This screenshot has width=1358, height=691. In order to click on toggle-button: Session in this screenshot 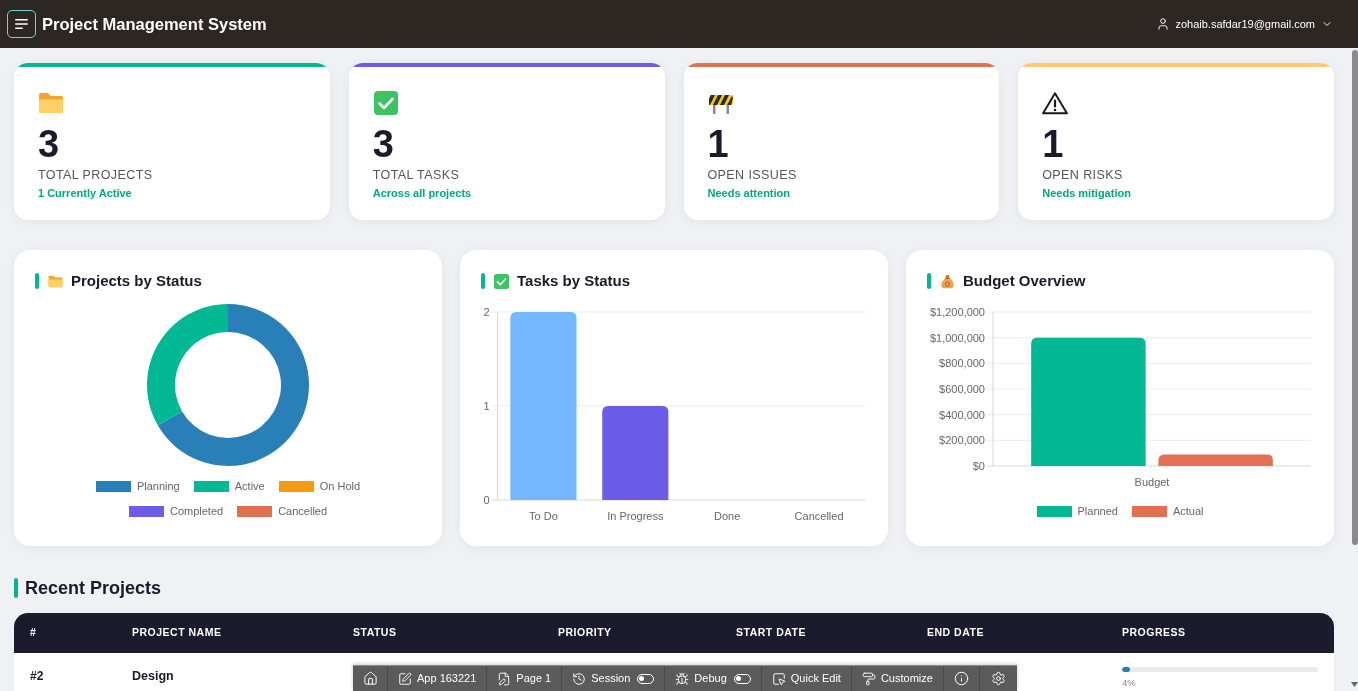, I will do `click(614, 678)`.